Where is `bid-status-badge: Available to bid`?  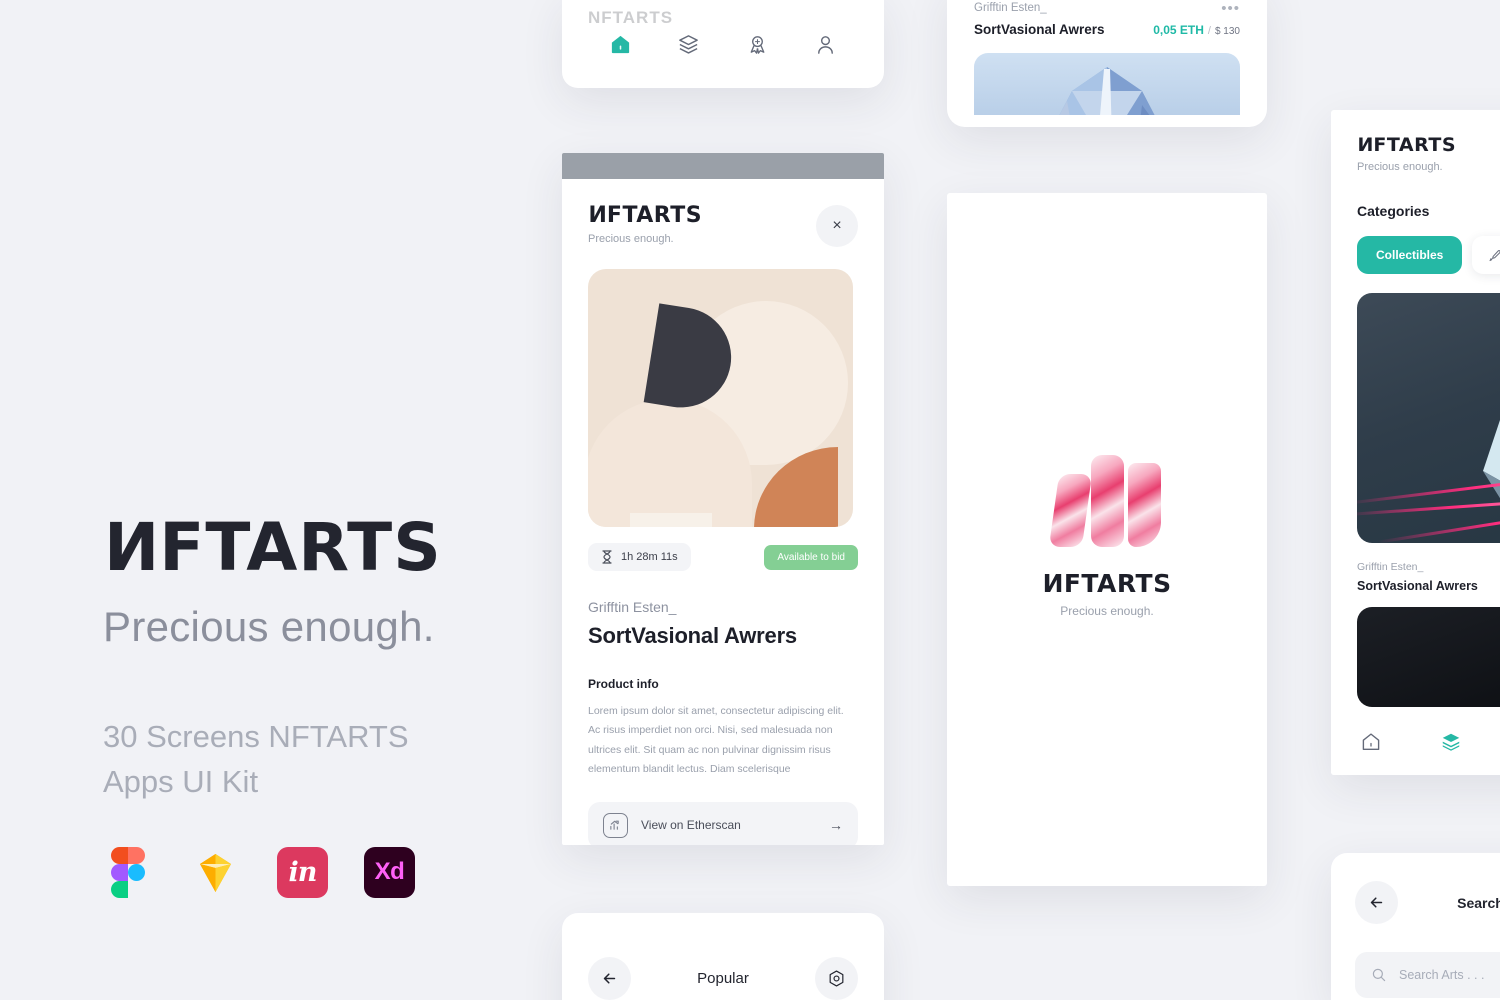 bid-status-badge: Available to bid is located at coordinates (811, 557).